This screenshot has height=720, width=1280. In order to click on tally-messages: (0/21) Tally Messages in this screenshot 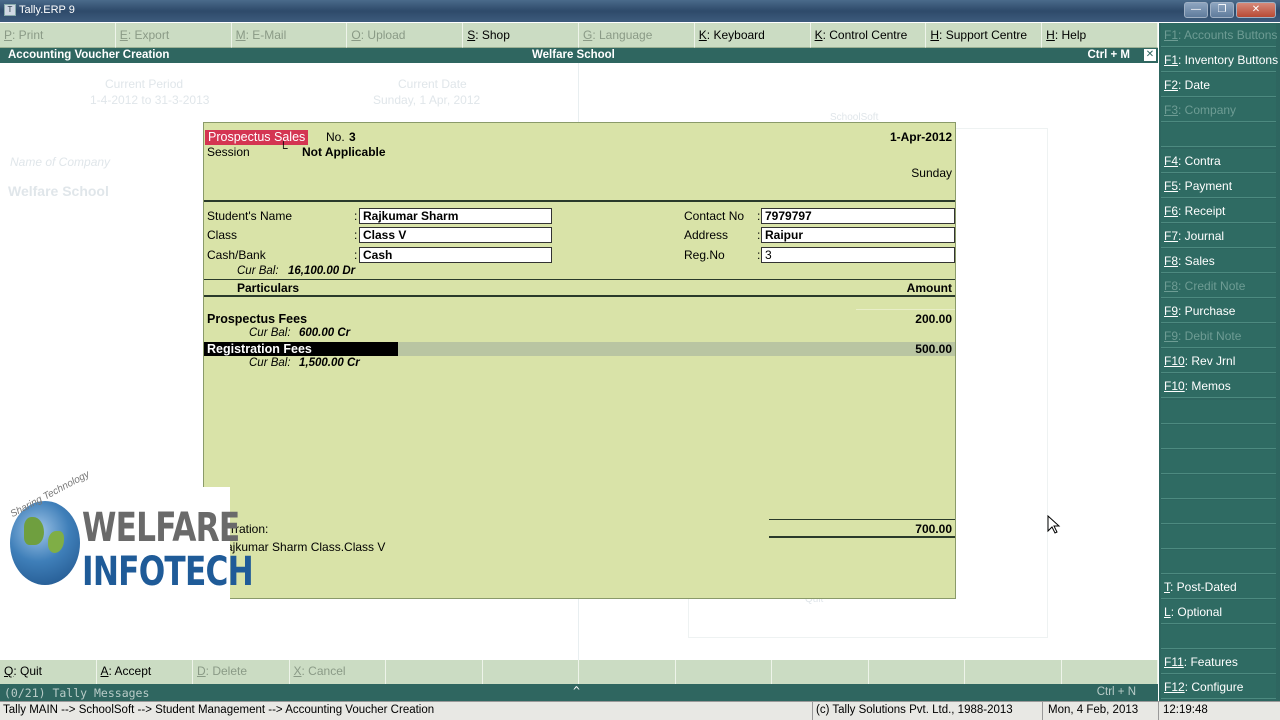, I will do `click(76, 693)`.